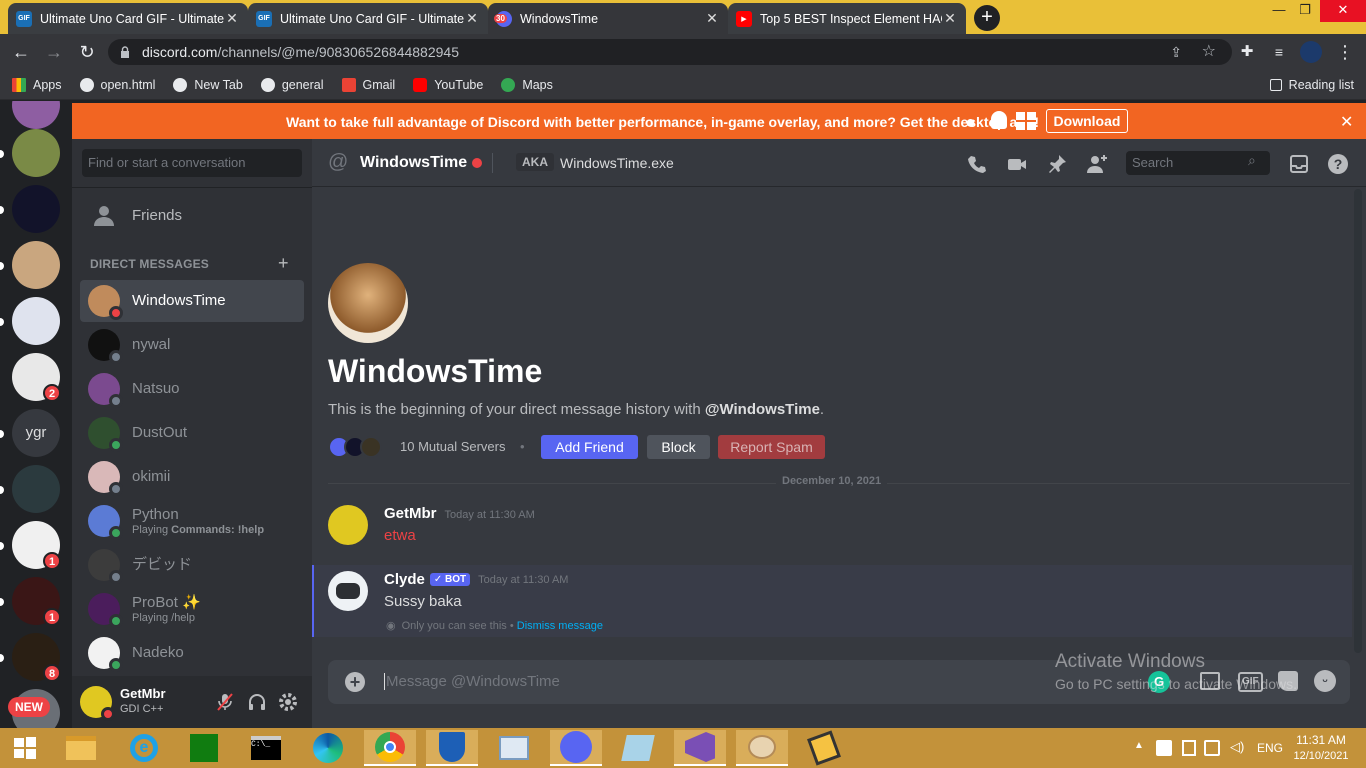 This screenshot has height=768, width=1366. What do you see at coordinates (1279, 52) in the screenshot?
I see `media-queue-icon: ≡` at bounding box center [1279, 52].